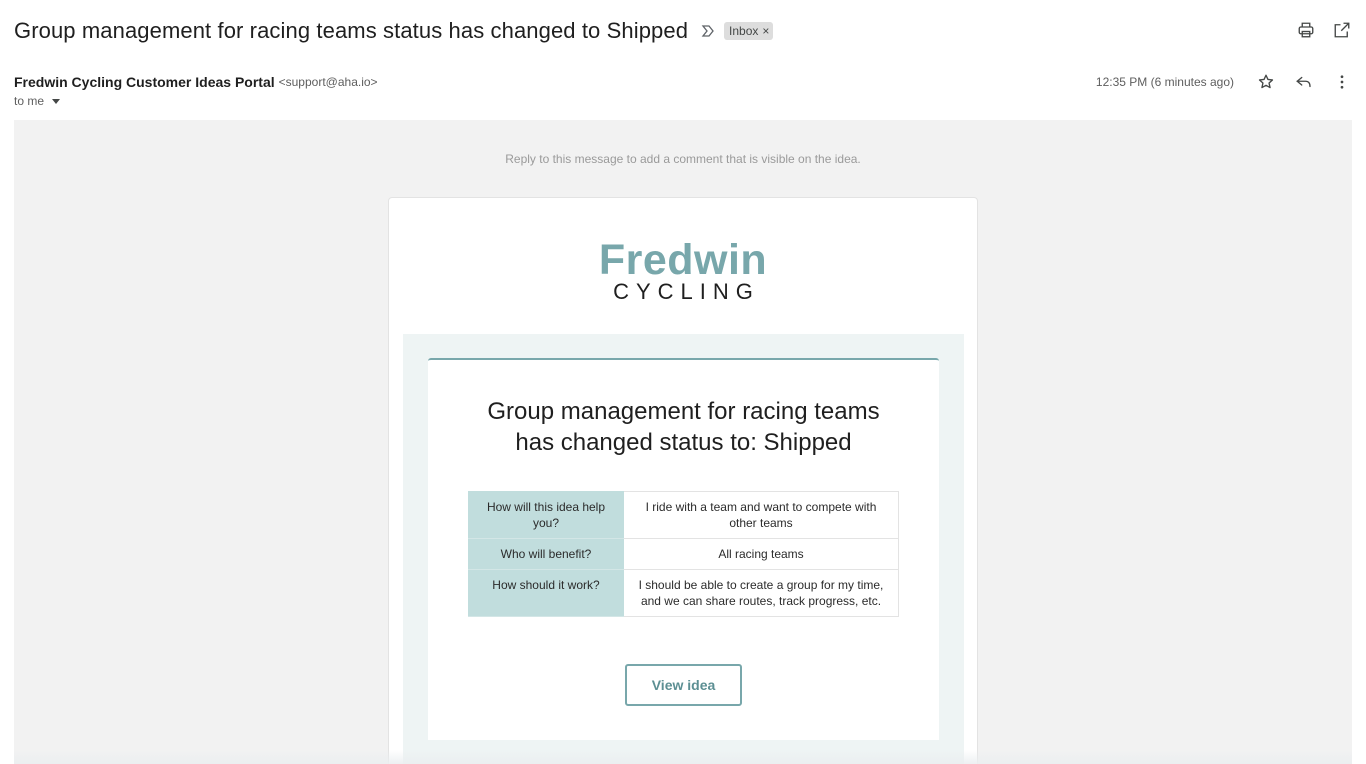 The image size is (1366, 764). What do you see at coordinates (29, 101) in the screenshot?
I see `recipient-text: to me` at bounding box center [29, 101].